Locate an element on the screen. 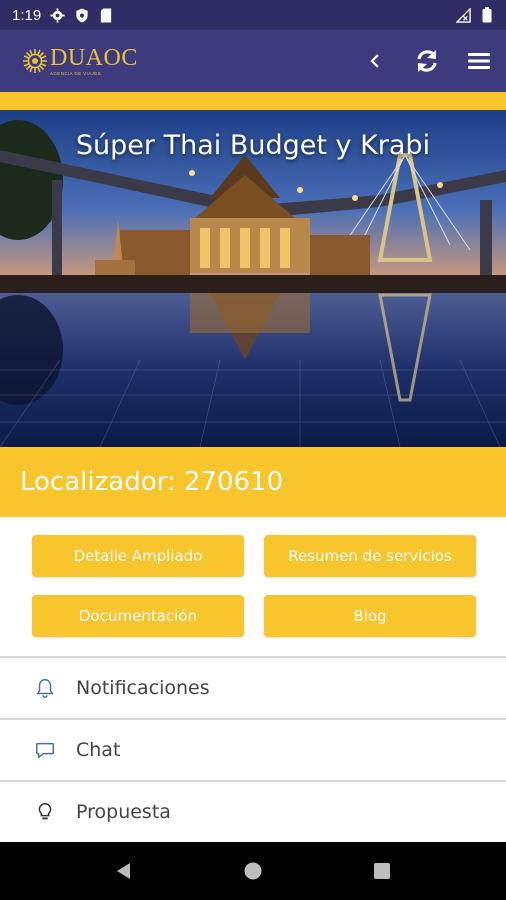 This screenshot has width=506, height=900. nav-recents-button is located at coordinates (382, 871).